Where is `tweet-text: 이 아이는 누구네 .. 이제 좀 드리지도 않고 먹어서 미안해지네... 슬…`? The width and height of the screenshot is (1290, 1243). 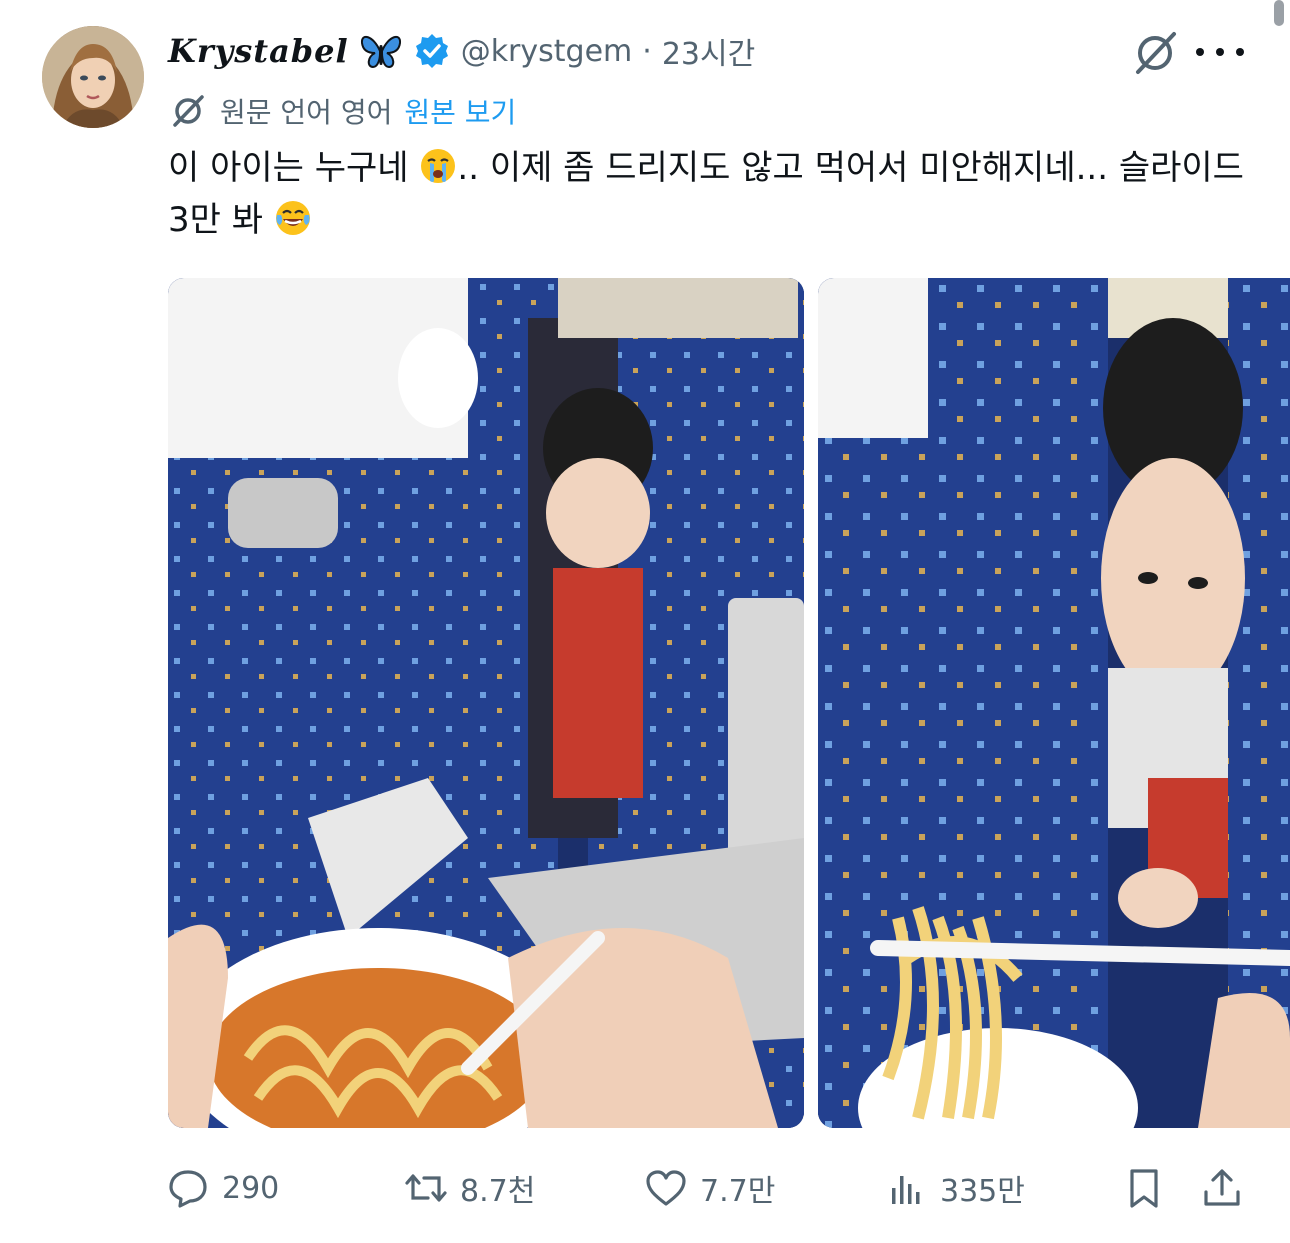
tweet-text: 이 아이는 누구네 .. 이제 좀 드리지도 않고 먹어서 미안해지네... 슬… is located at coordinates (713, 194).